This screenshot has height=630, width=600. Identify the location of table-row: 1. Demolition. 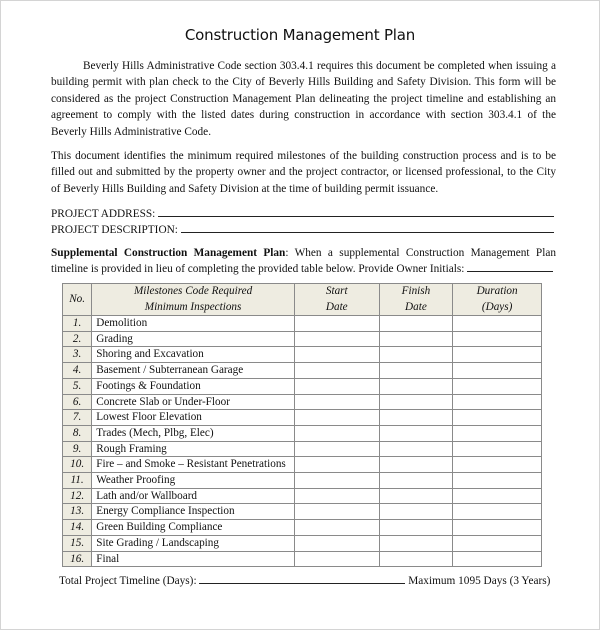
(301, 323).